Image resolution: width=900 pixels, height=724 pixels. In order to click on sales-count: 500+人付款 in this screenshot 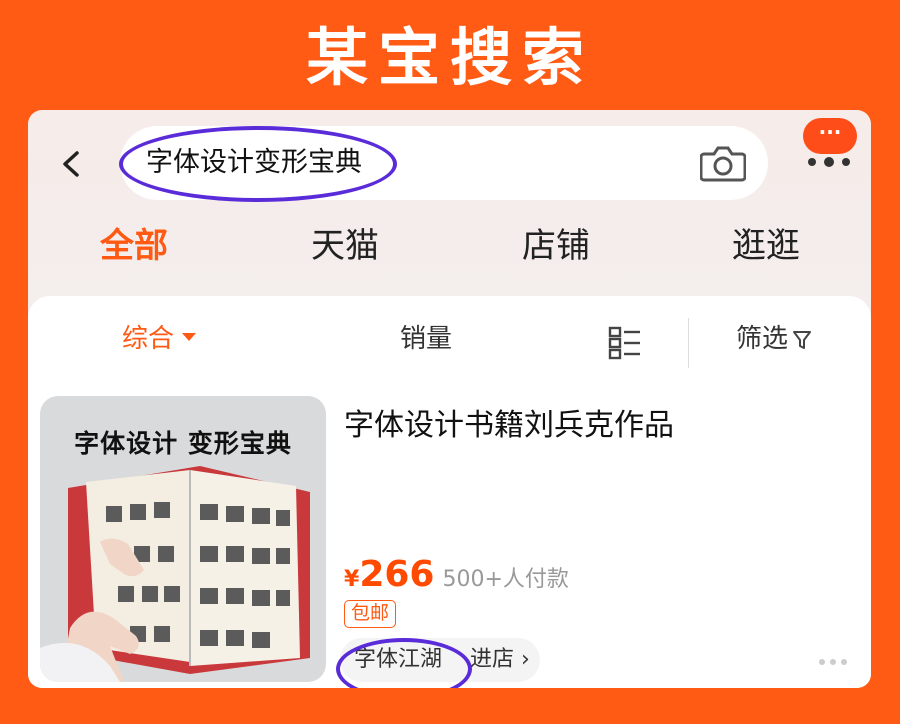, I will do `click(505, 579)`.